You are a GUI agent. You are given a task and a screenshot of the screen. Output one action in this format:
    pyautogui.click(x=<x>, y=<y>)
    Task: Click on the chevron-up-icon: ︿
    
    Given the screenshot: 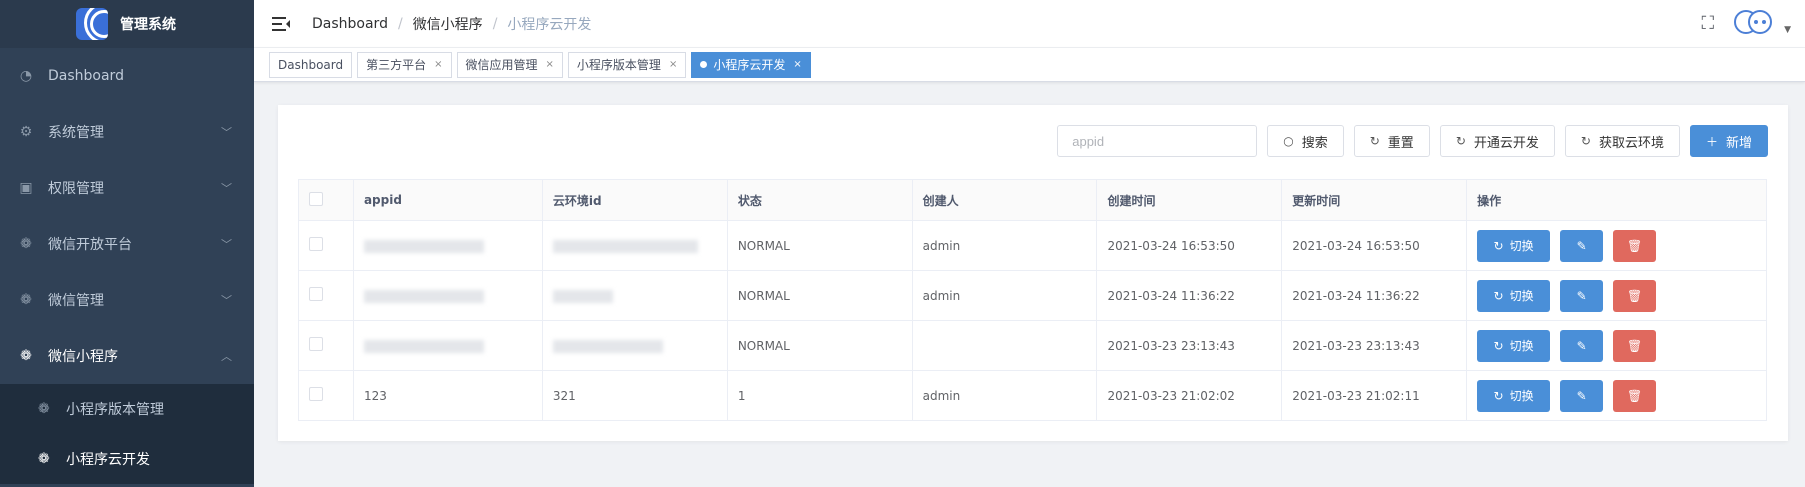 What is the action you would take?
    pyautogui.click(x=226, y=356)
    